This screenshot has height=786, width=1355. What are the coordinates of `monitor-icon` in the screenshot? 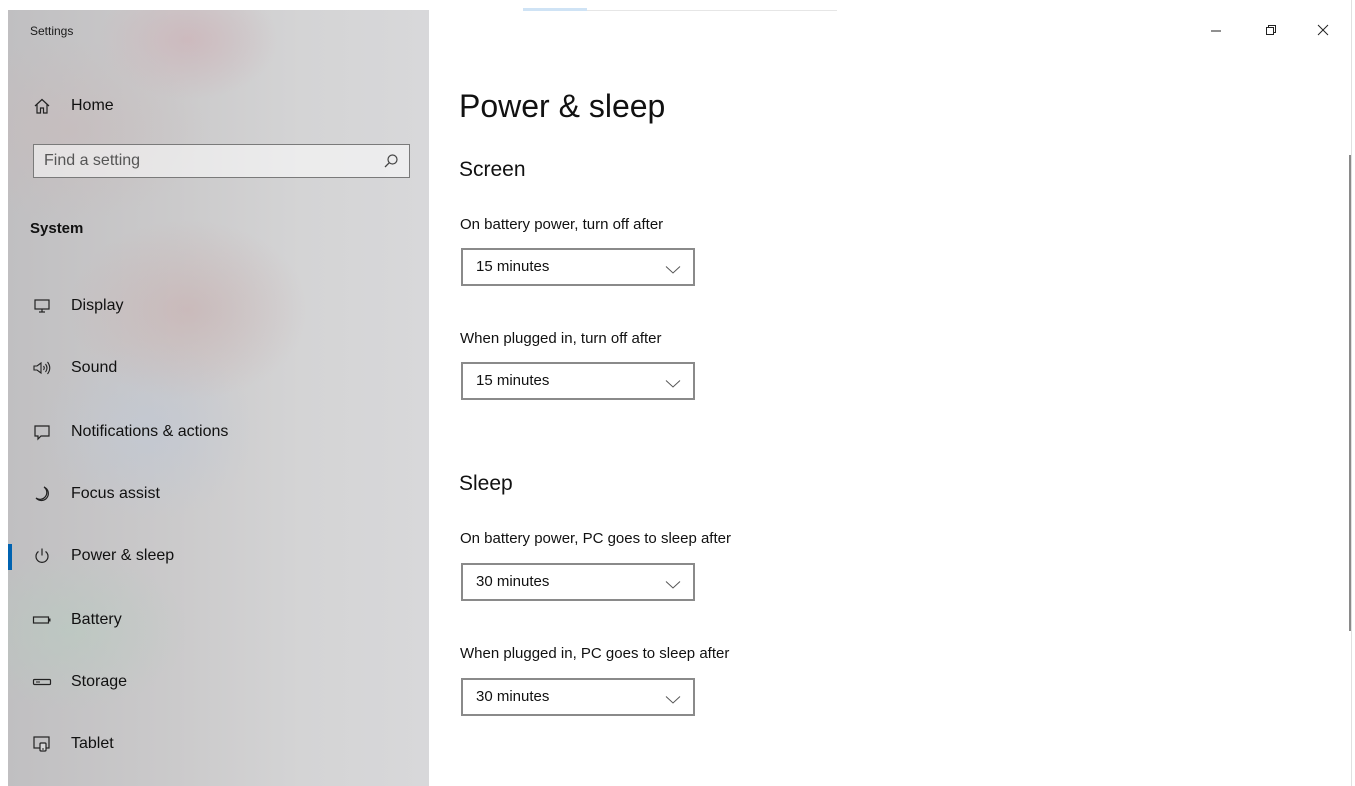 It's located at (42, 306).